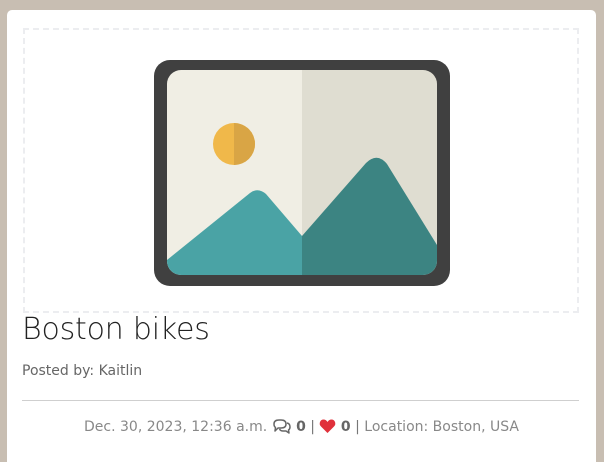  What do you see at coordinates (176, 427) in the screenshot?
I see `post-date: Dec. 30, 2023, 12:36 a.m.` at bounding box center [176, 427].